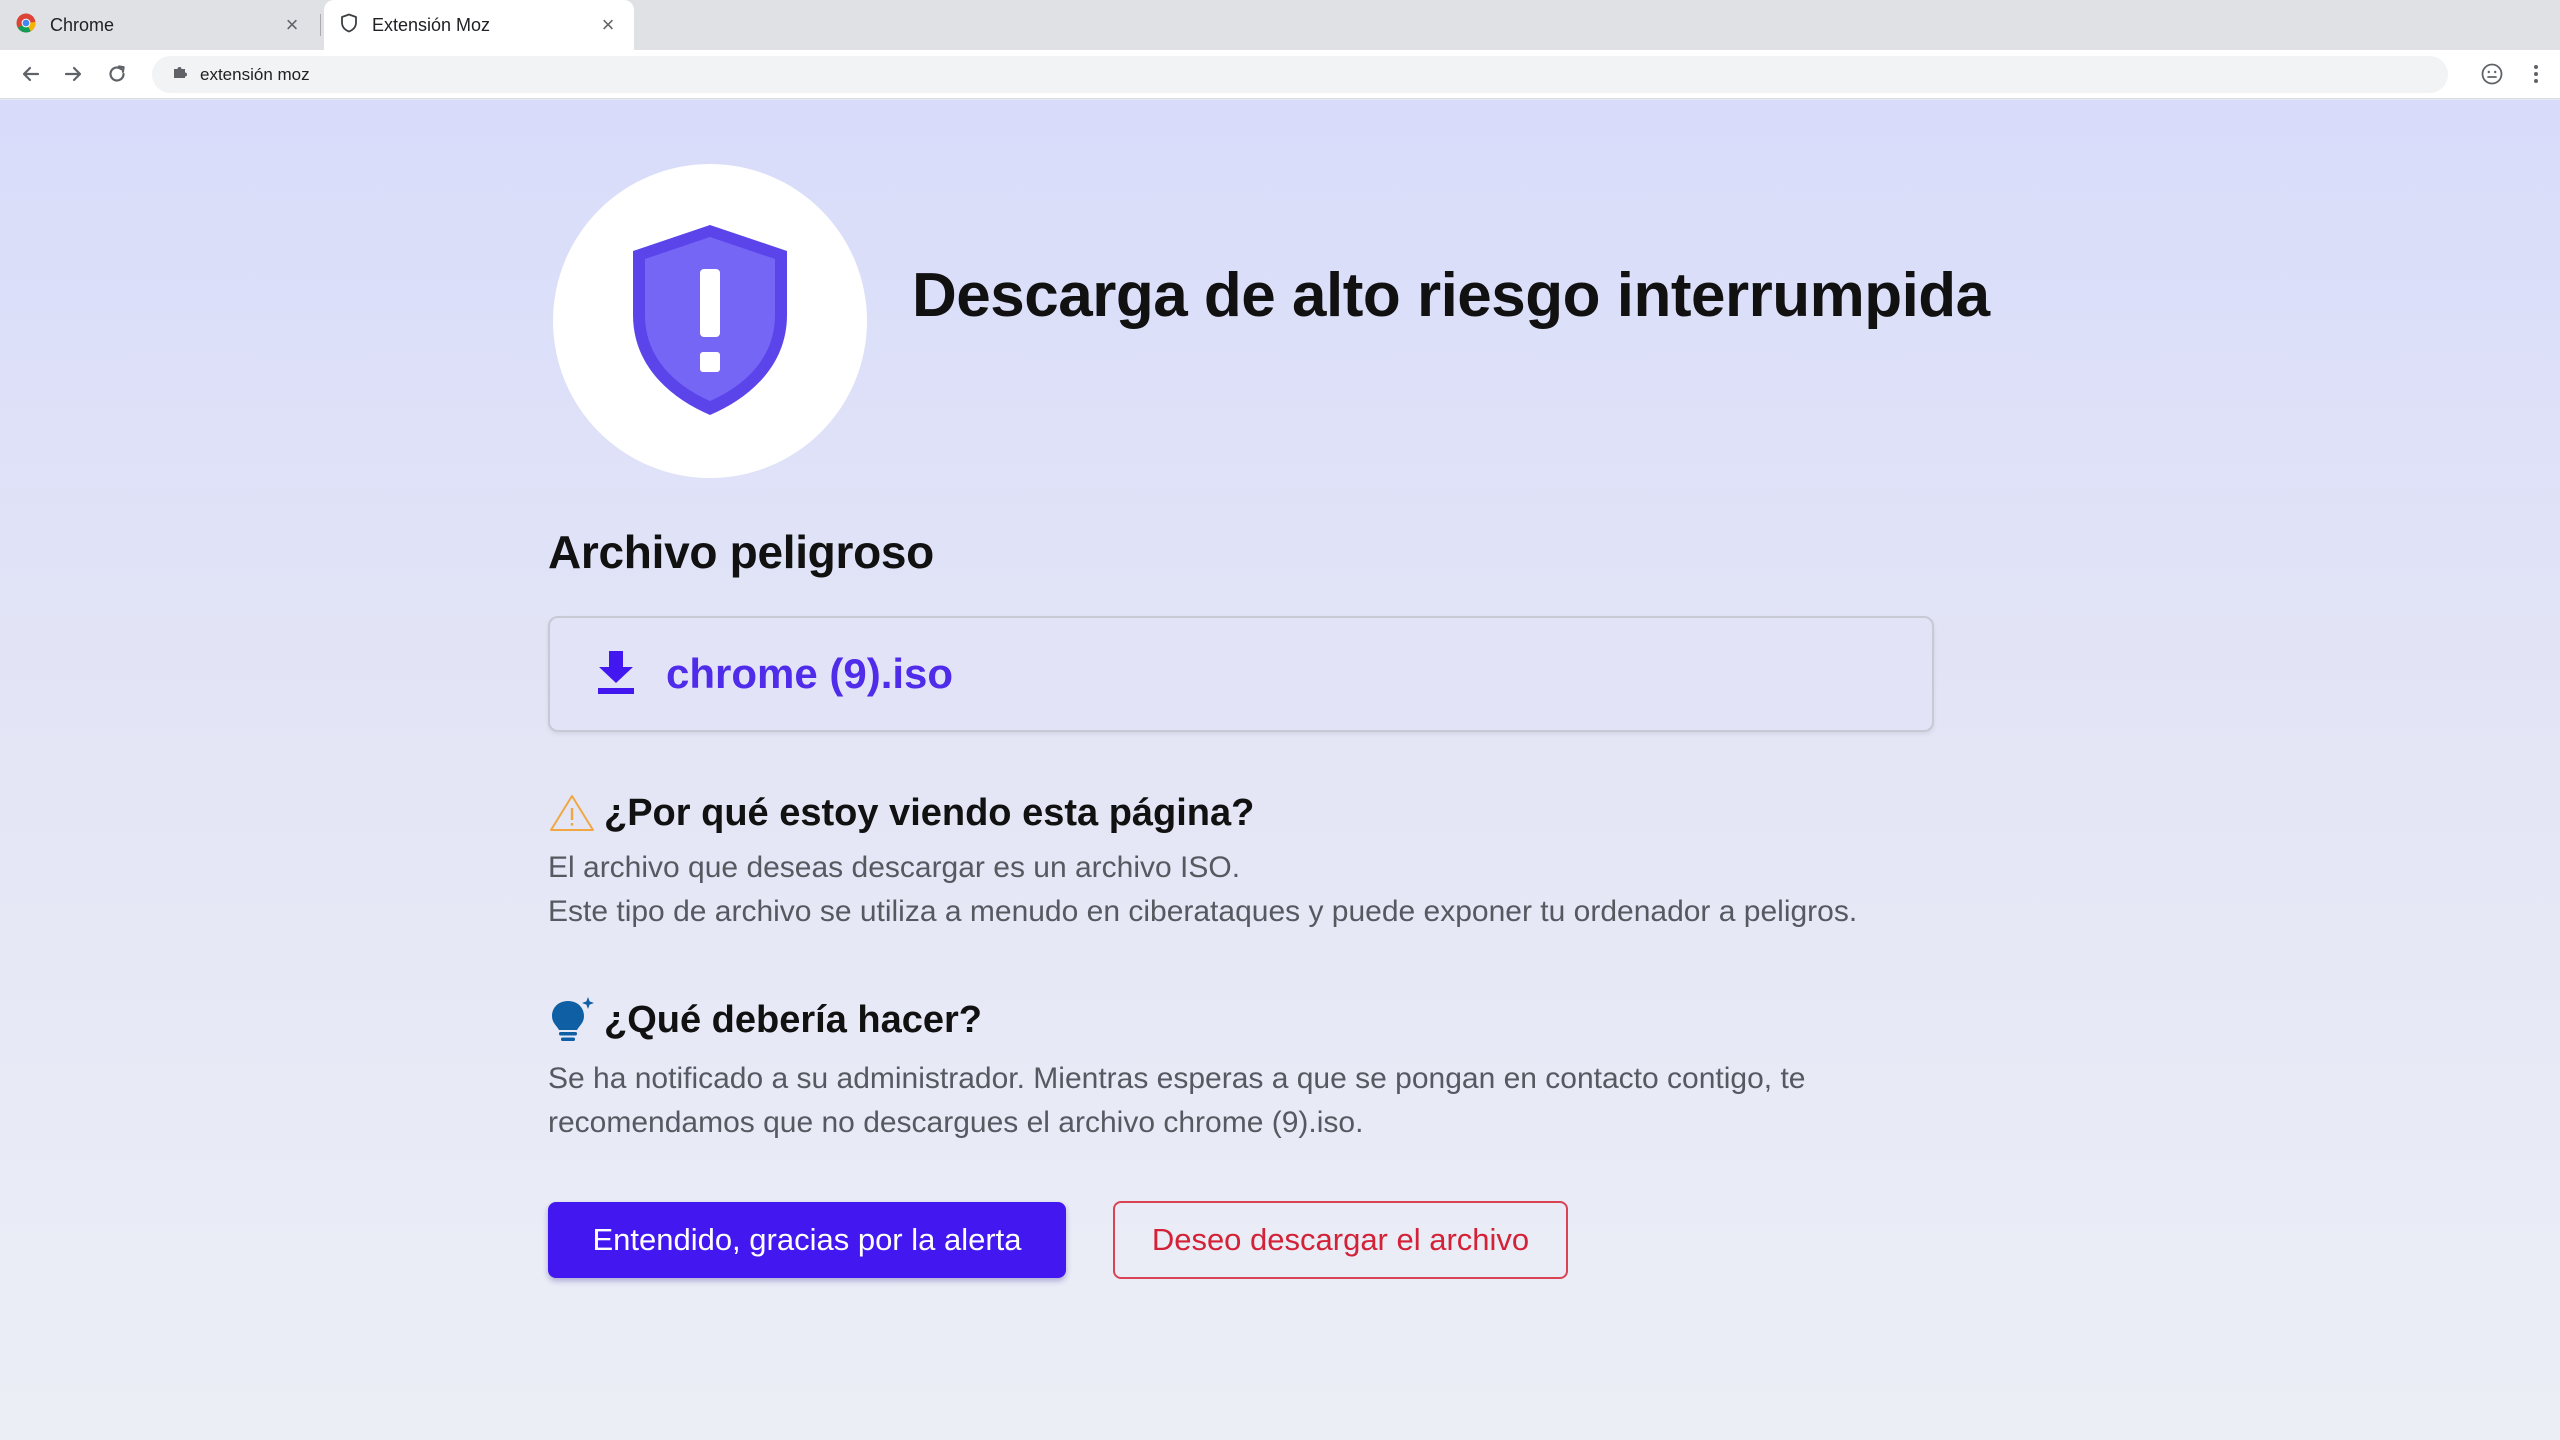 This screenshot has width=2560, height=1440. What do you see at coordinates (349, 25) in the screenshot?
I see `shield-outline-icon` at bounding box center [349, 25].